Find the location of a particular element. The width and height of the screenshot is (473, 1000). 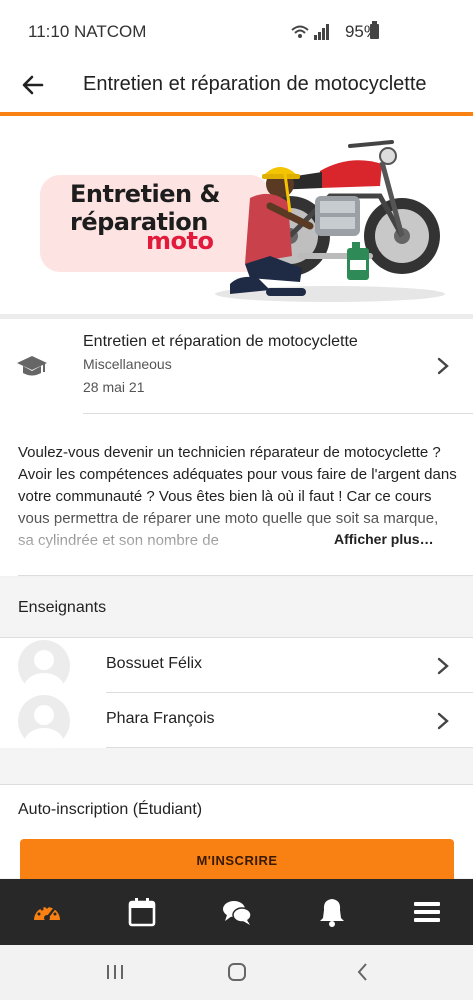

messages-icon is located at coordinates (237, 912).